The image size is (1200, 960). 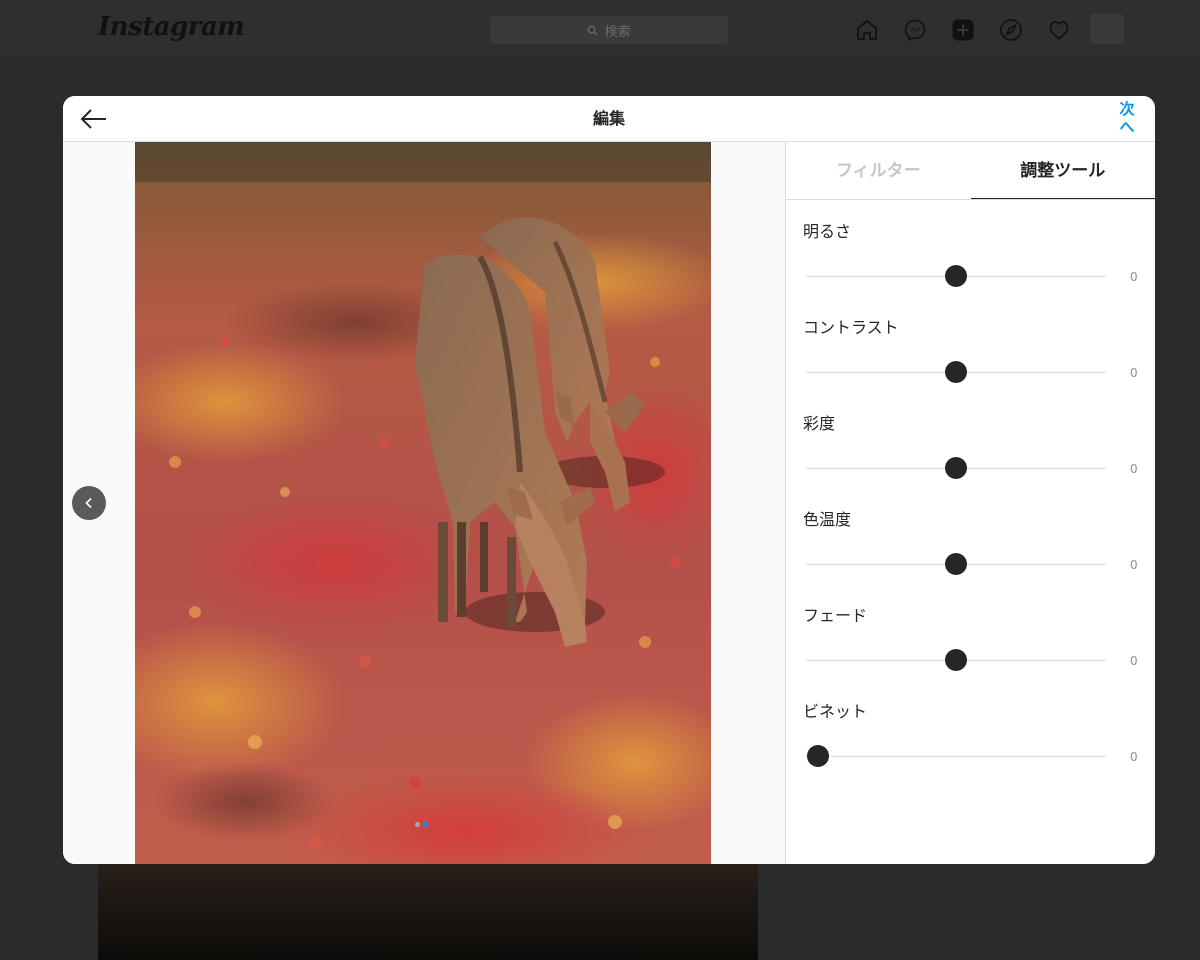 I want to click on adjustment-fade: フェード 0, so click(x=970, y=632).